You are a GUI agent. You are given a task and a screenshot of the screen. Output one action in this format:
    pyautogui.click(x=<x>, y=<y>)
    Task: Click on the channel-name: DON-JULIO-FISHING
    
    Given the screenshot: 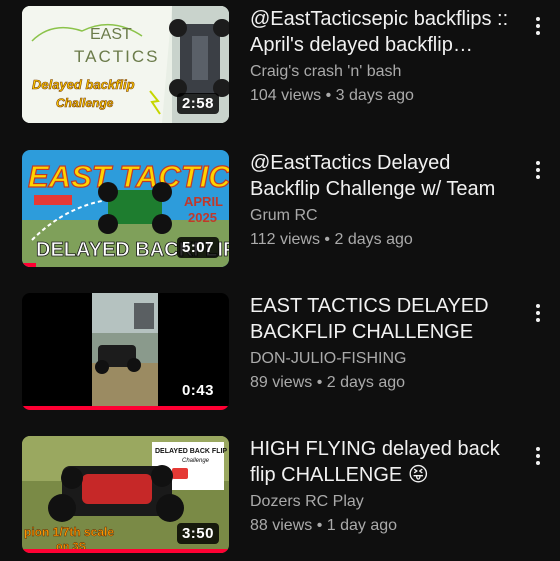 What is the action you would take?
    pyautogui.click(x=385, y=359)
    